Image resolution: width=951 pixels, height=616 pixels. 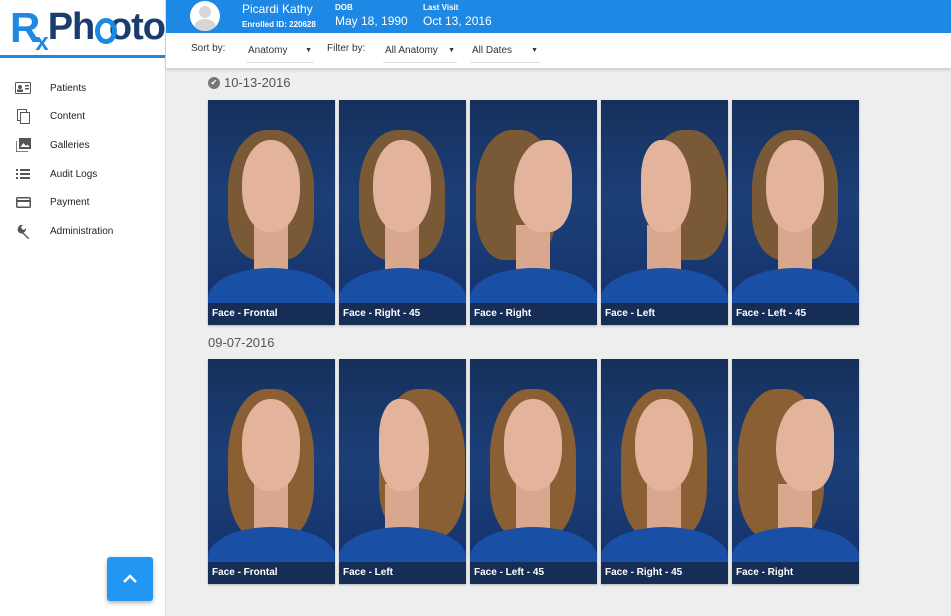 I want to click on sidebar-item-patients: Patients, so click(x=82, y=88).